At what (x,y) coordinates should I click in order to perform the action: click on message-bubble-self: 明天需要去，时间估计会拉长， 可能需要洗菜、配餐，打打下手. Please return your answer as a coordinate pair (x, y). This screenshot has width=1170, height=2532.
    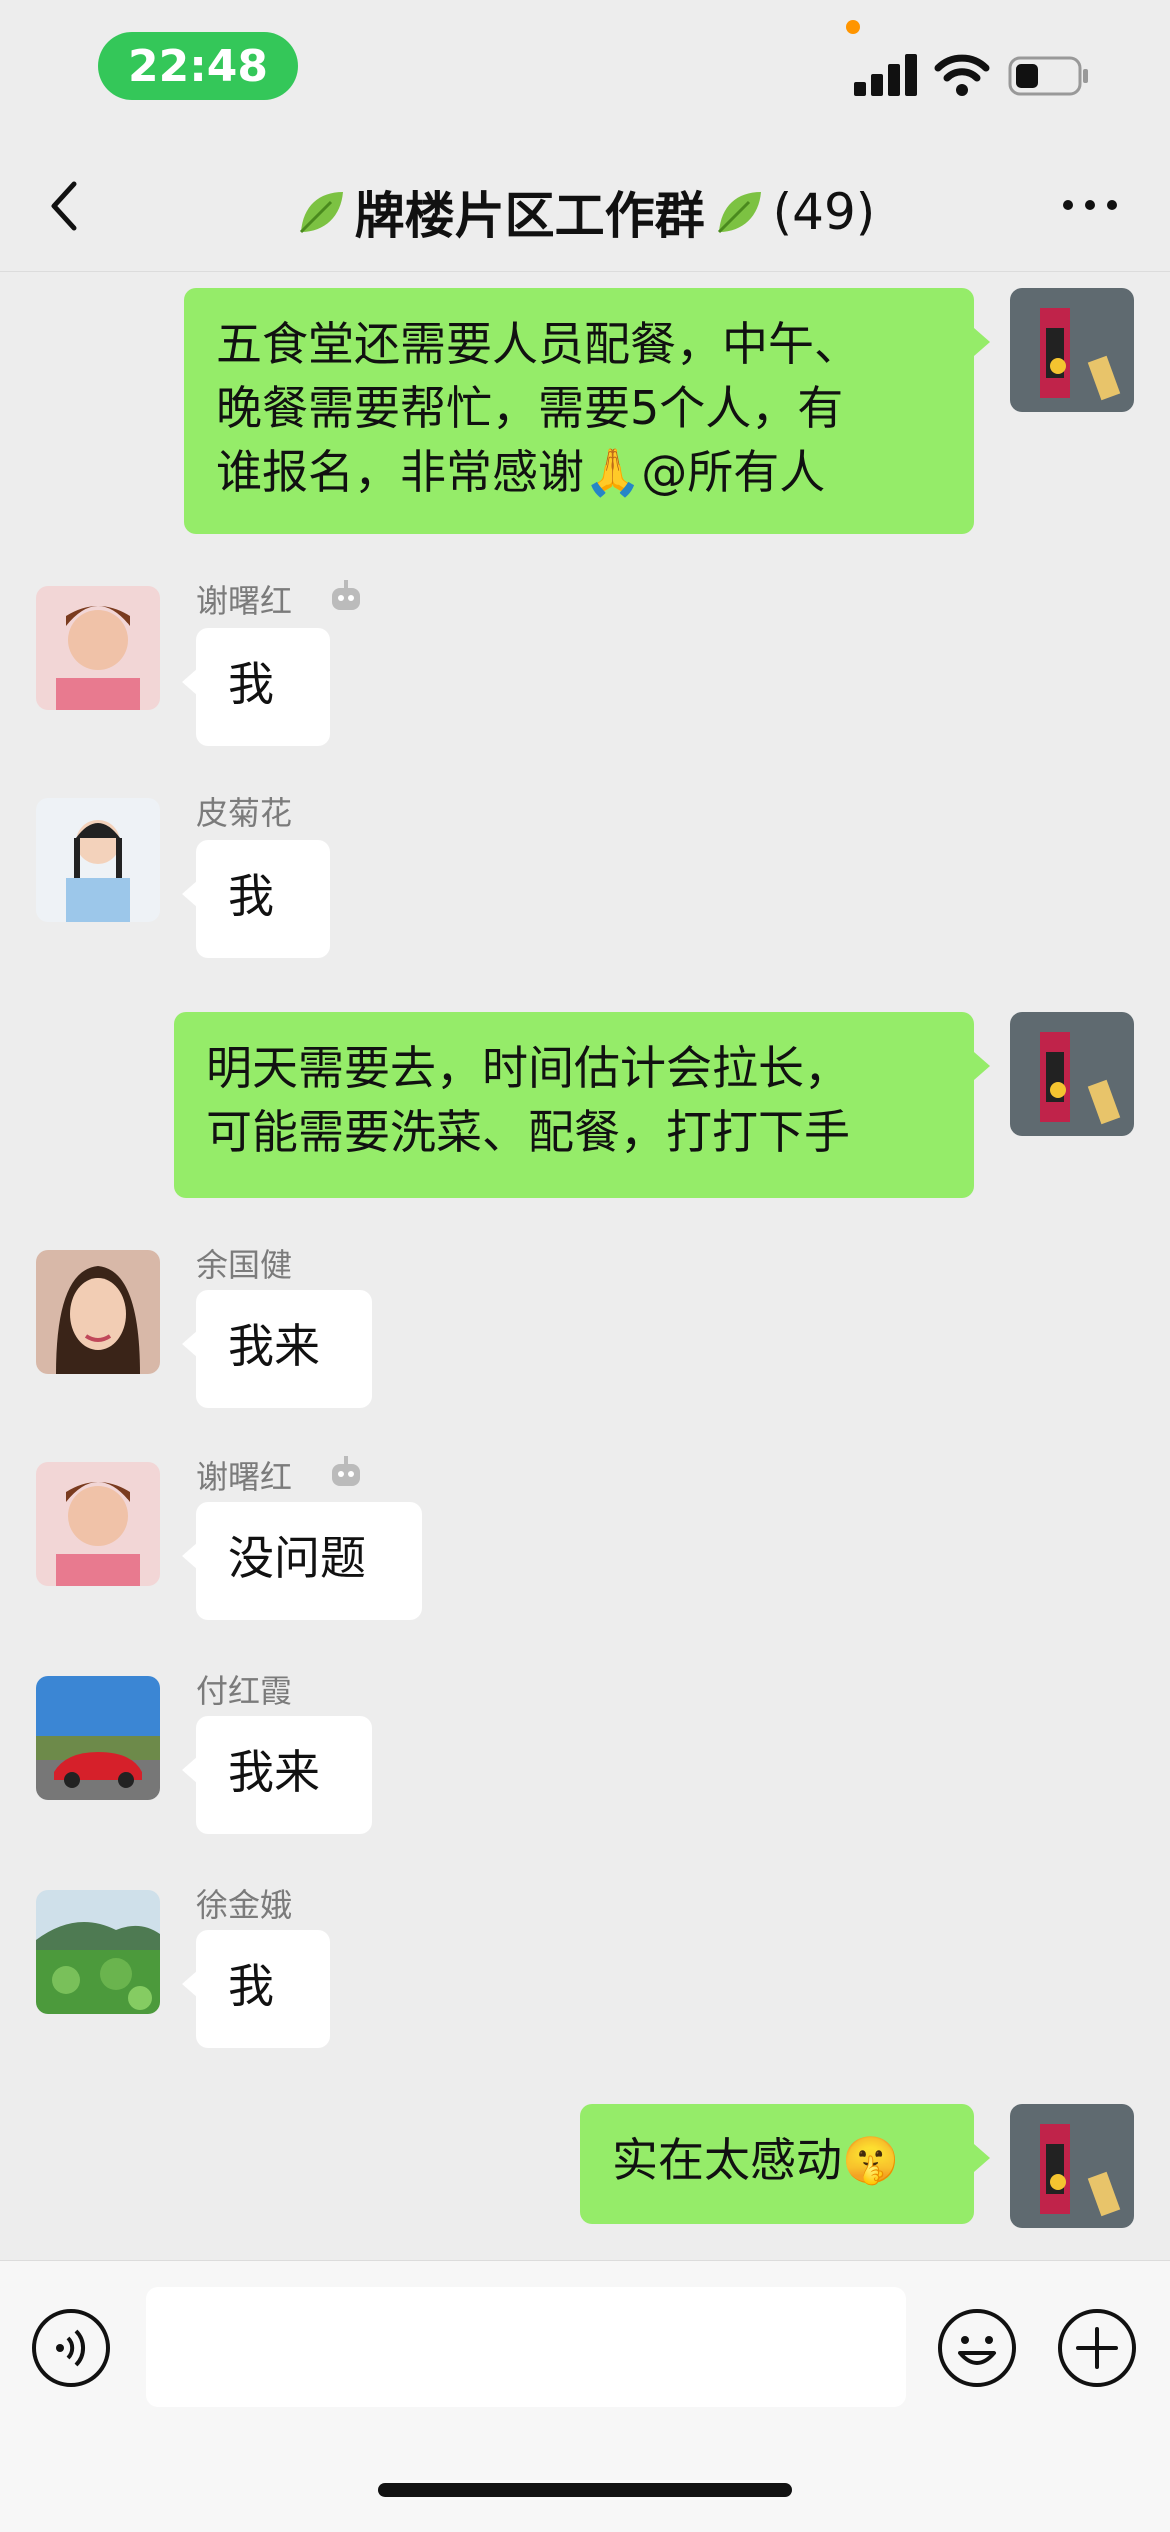
    Looking at the image, I should click on (582, 1105).